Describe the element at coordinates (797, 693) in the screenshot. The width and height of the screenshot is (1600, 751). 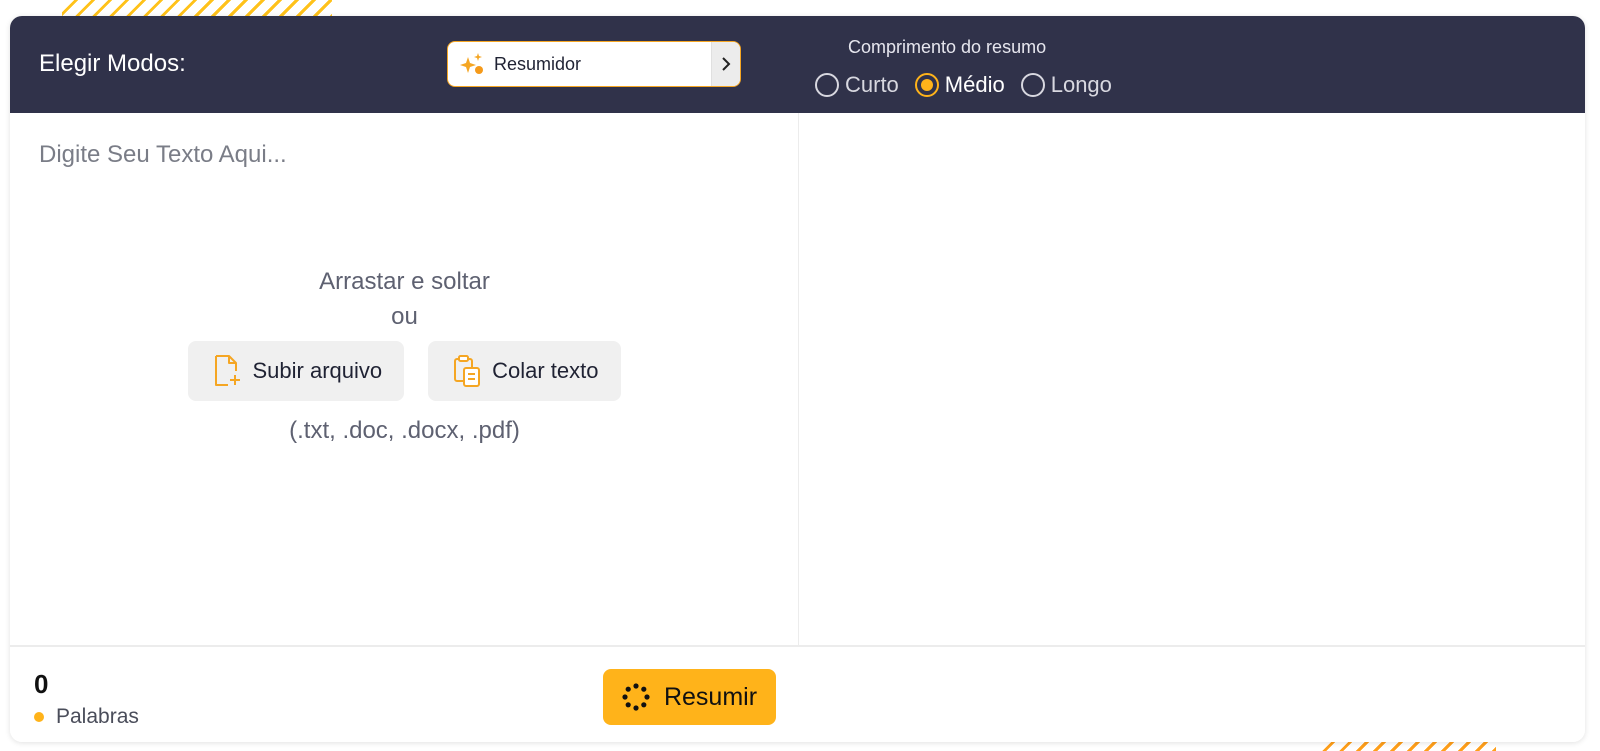
I see `footer-bar: 0 Palabras Resumir` at that location.